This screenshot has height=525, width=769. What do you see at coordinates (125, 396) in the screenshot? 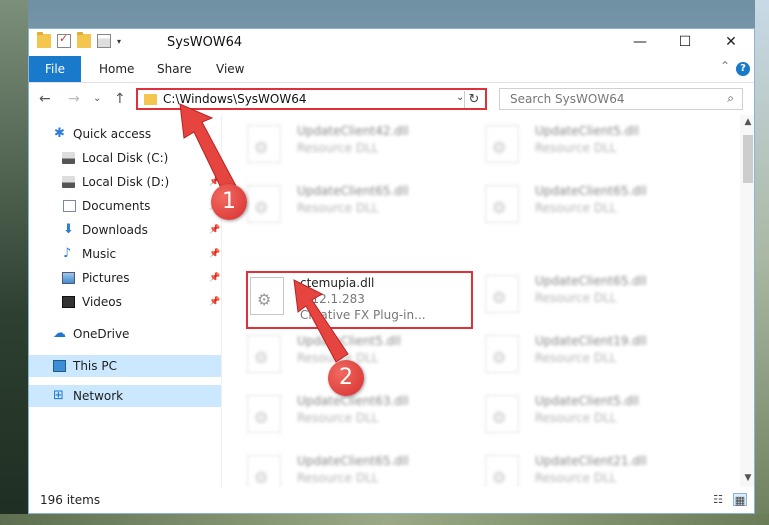
I see `sidebar-item-network: ⊞ Network` at bounding box center [125, 396].